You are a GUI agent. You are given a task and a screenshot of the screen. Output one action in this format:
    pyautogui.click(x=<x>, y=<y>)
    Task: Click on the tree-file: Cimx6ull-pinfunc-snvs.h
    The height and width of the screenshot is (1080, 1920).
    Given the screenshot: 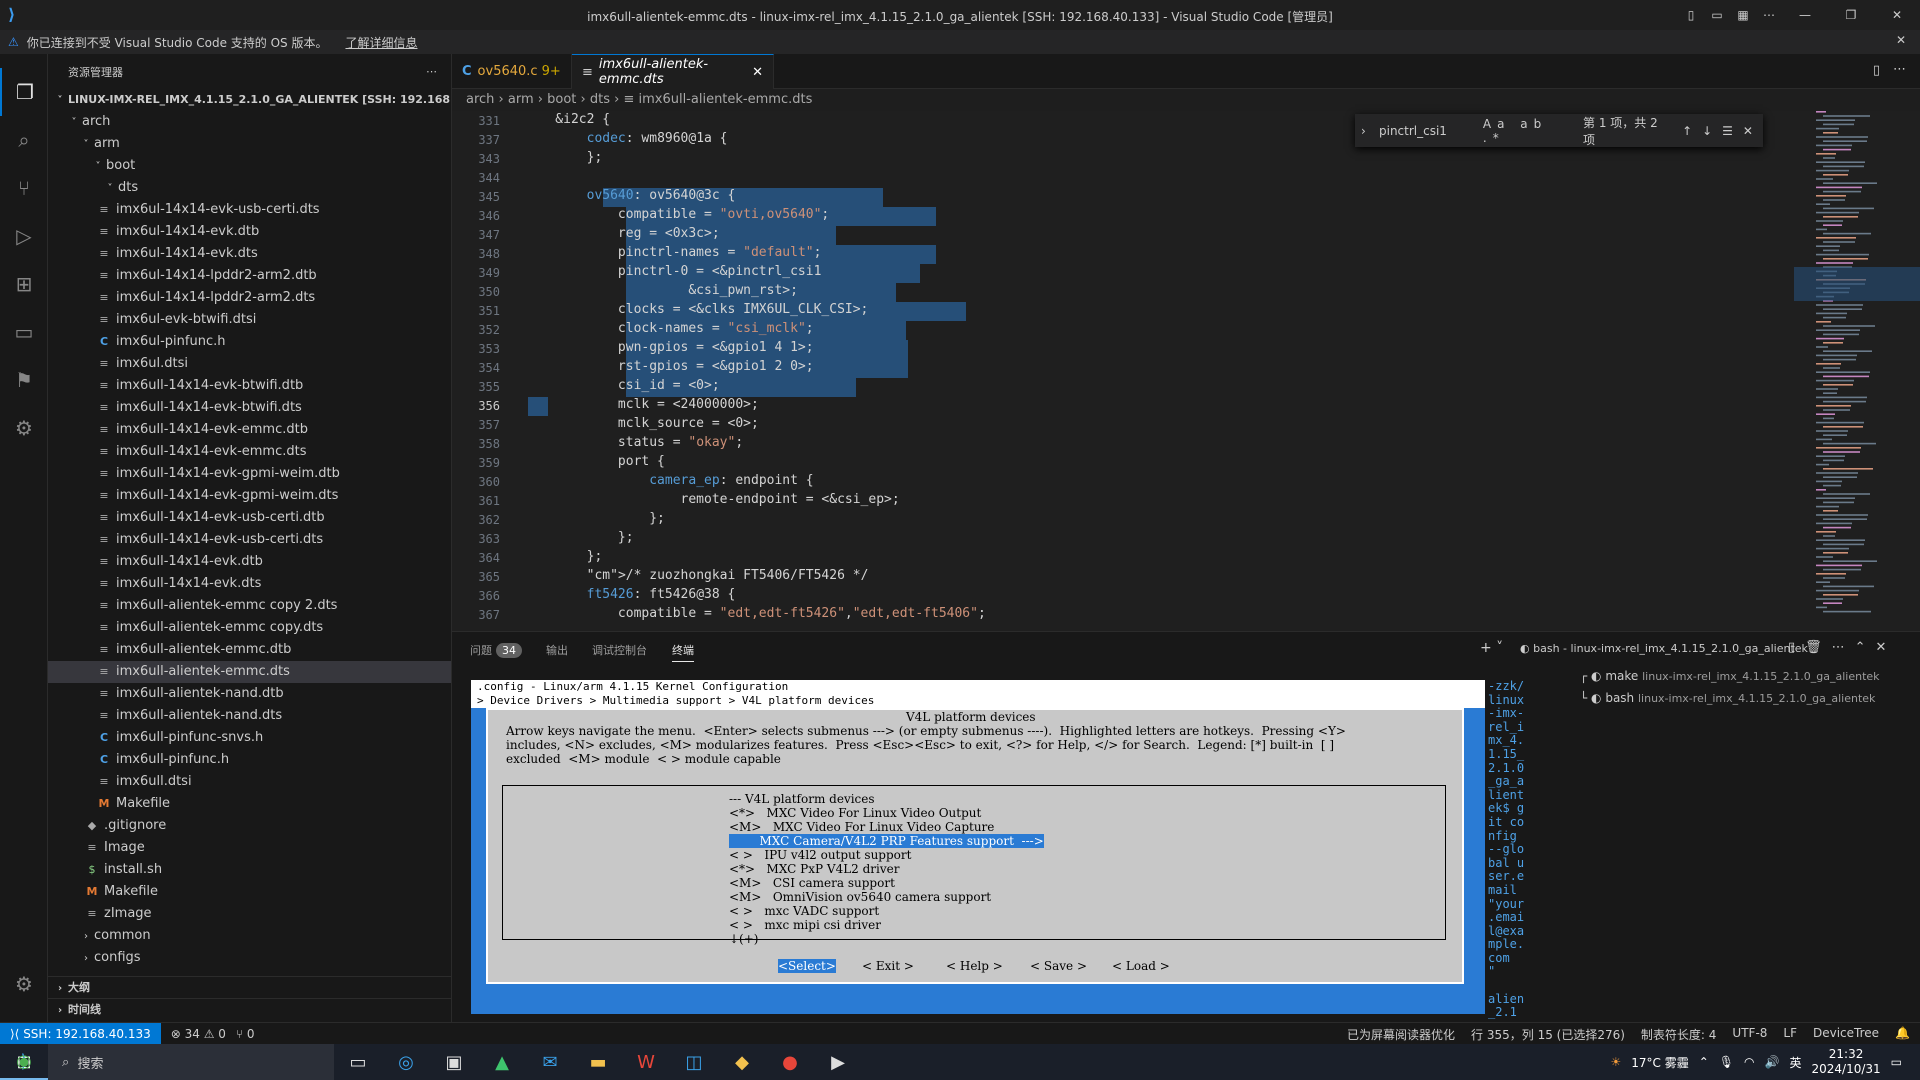 What is the action you would take?
    pyautogui.click(x=249, y=738)
    